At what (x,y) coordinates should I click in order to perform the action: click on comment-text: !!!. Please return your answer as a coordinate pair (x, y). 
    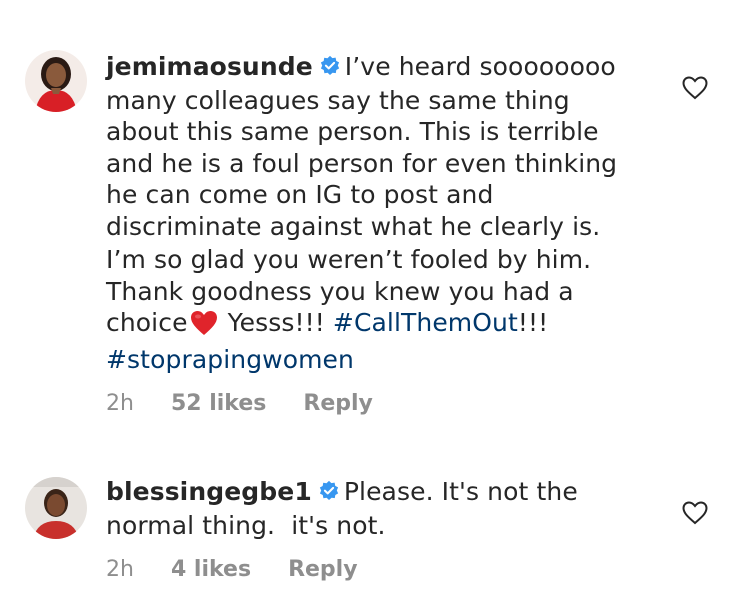
    Looking at the image, I should click on (533, 322).